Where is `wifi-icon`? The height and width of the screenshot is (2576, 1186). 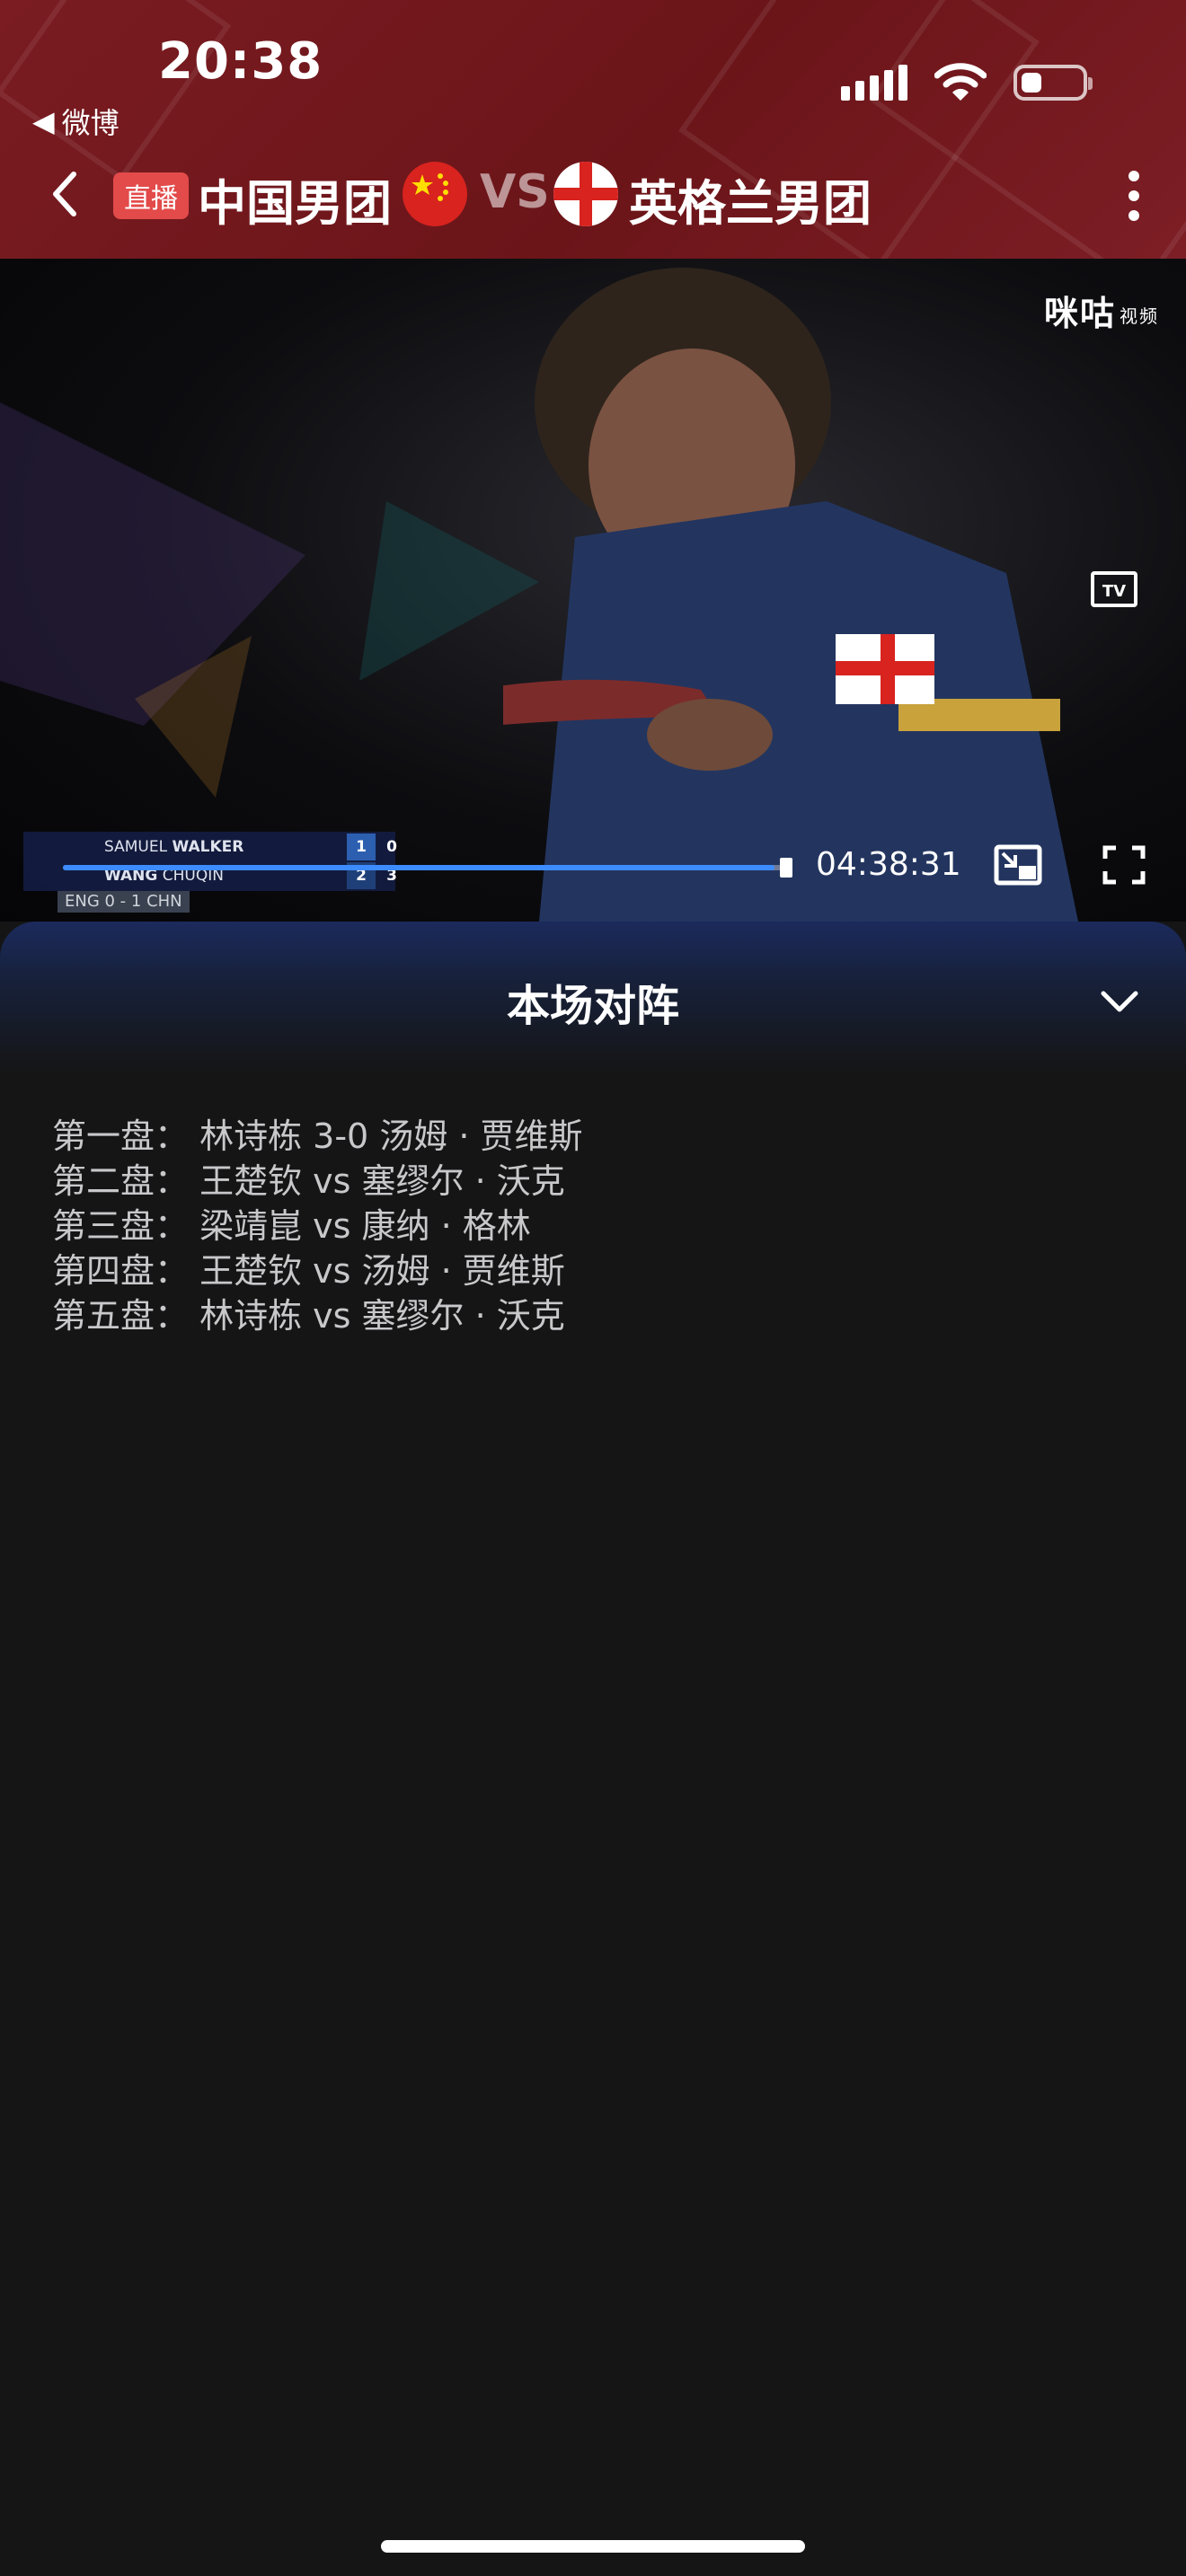
wifi-icon is located at coordinates (960, 82).